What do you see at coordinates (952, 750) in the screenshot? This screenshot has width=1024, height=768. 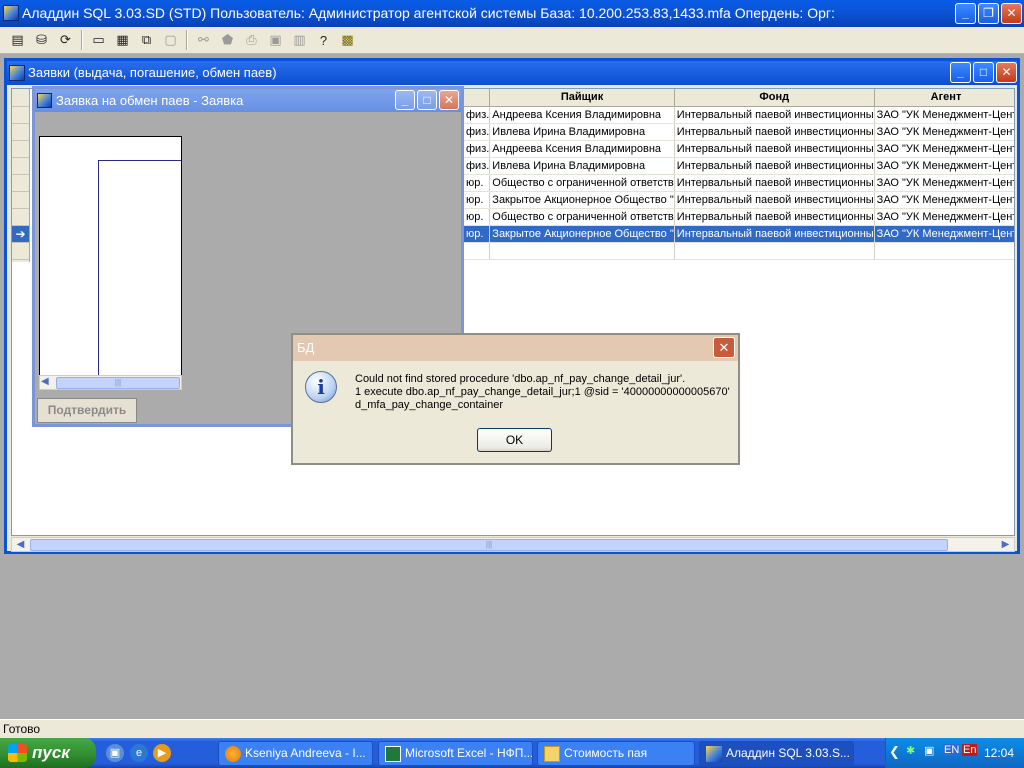 I see `language-indicator: EN` at bounding box center [952, 750].